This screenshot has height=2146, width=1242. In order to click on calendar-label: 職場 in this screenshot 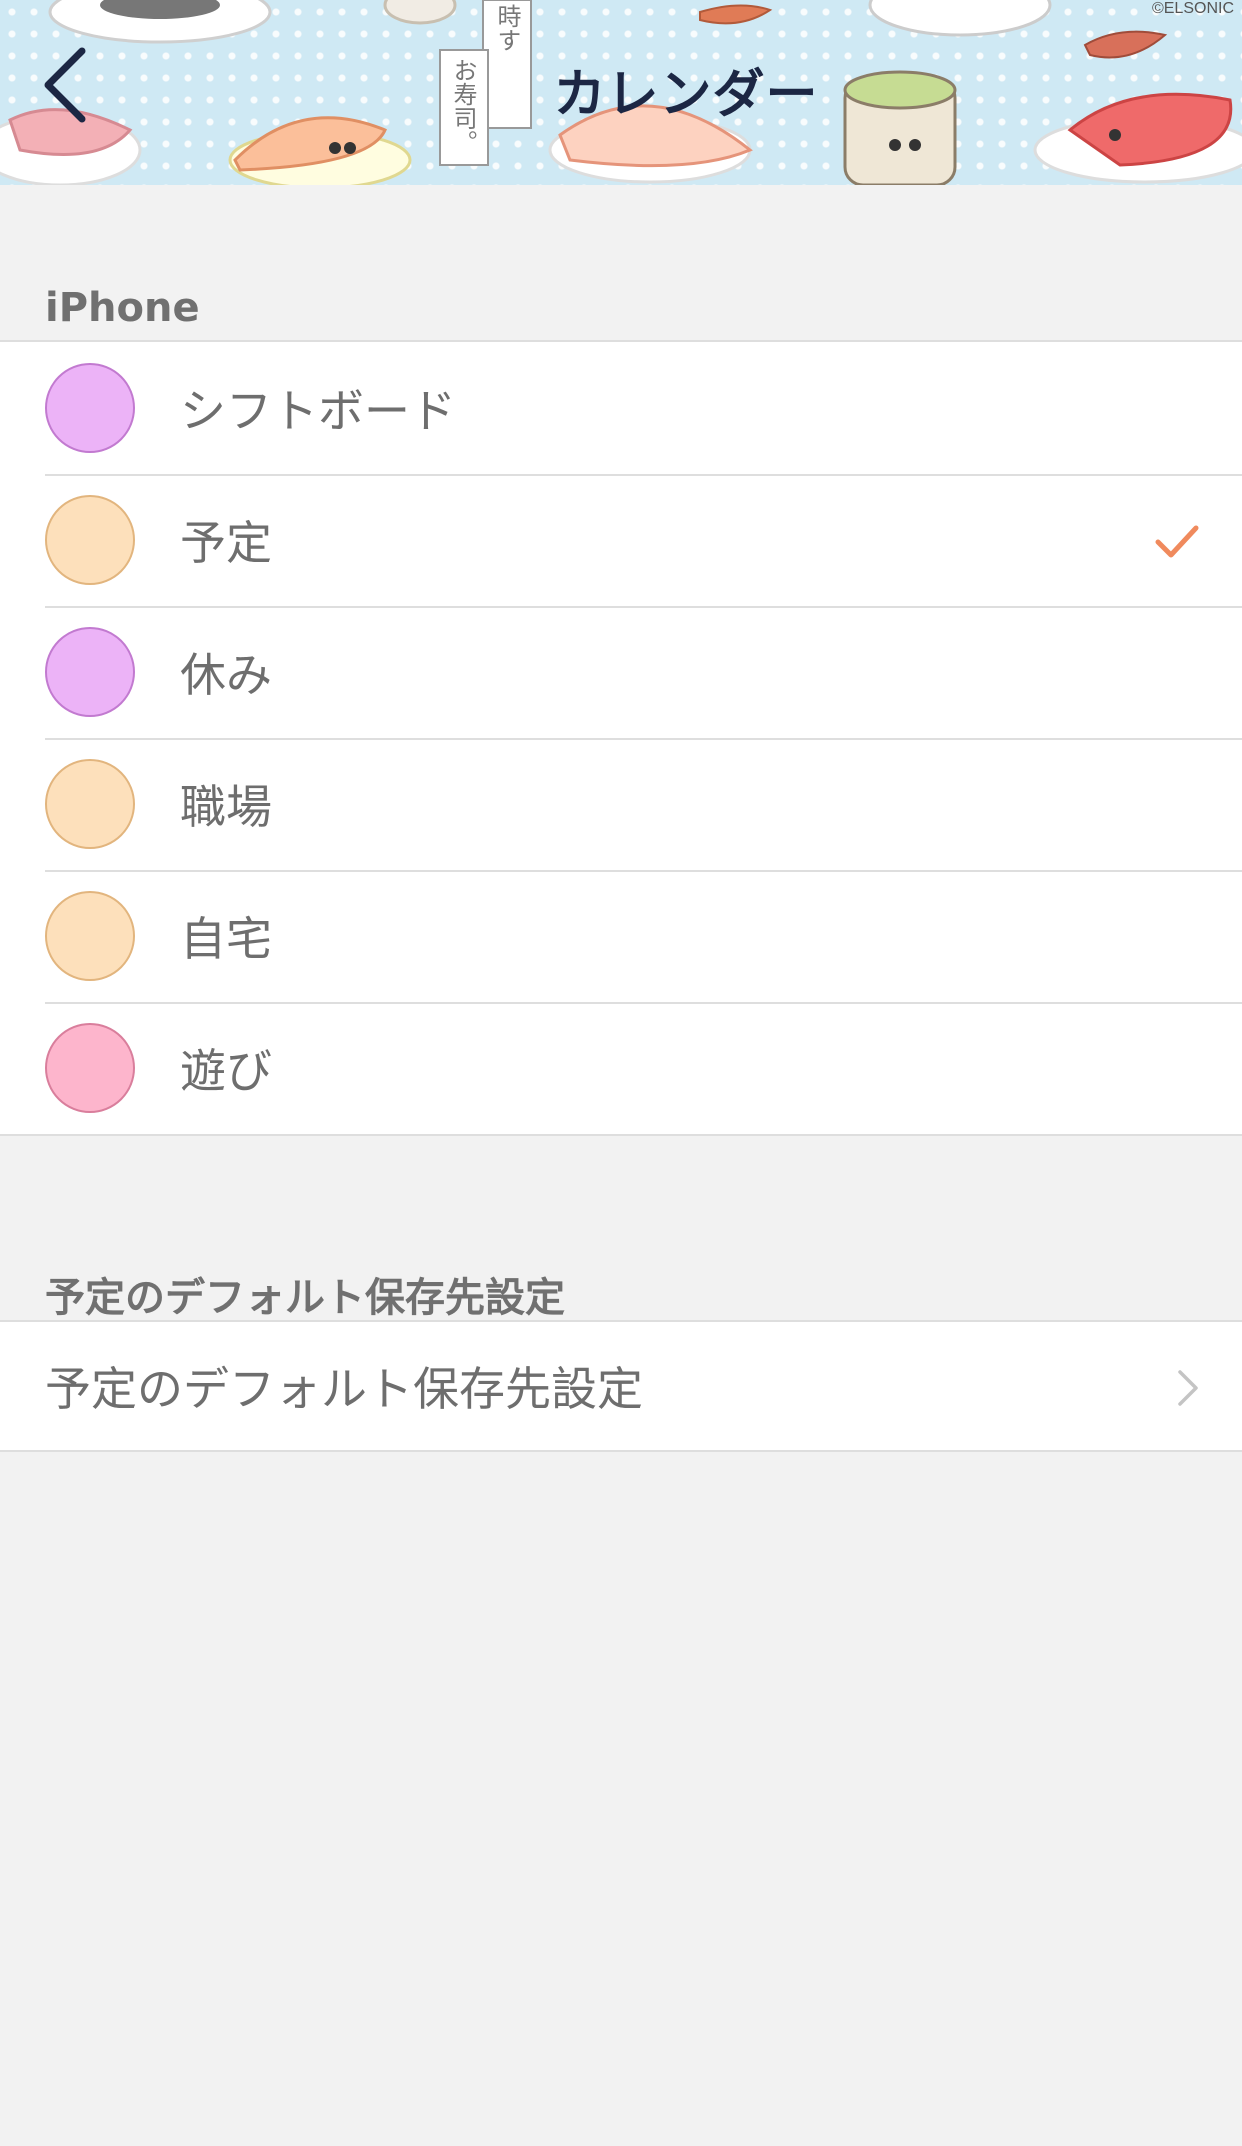, I will do `click(226, 807)`.